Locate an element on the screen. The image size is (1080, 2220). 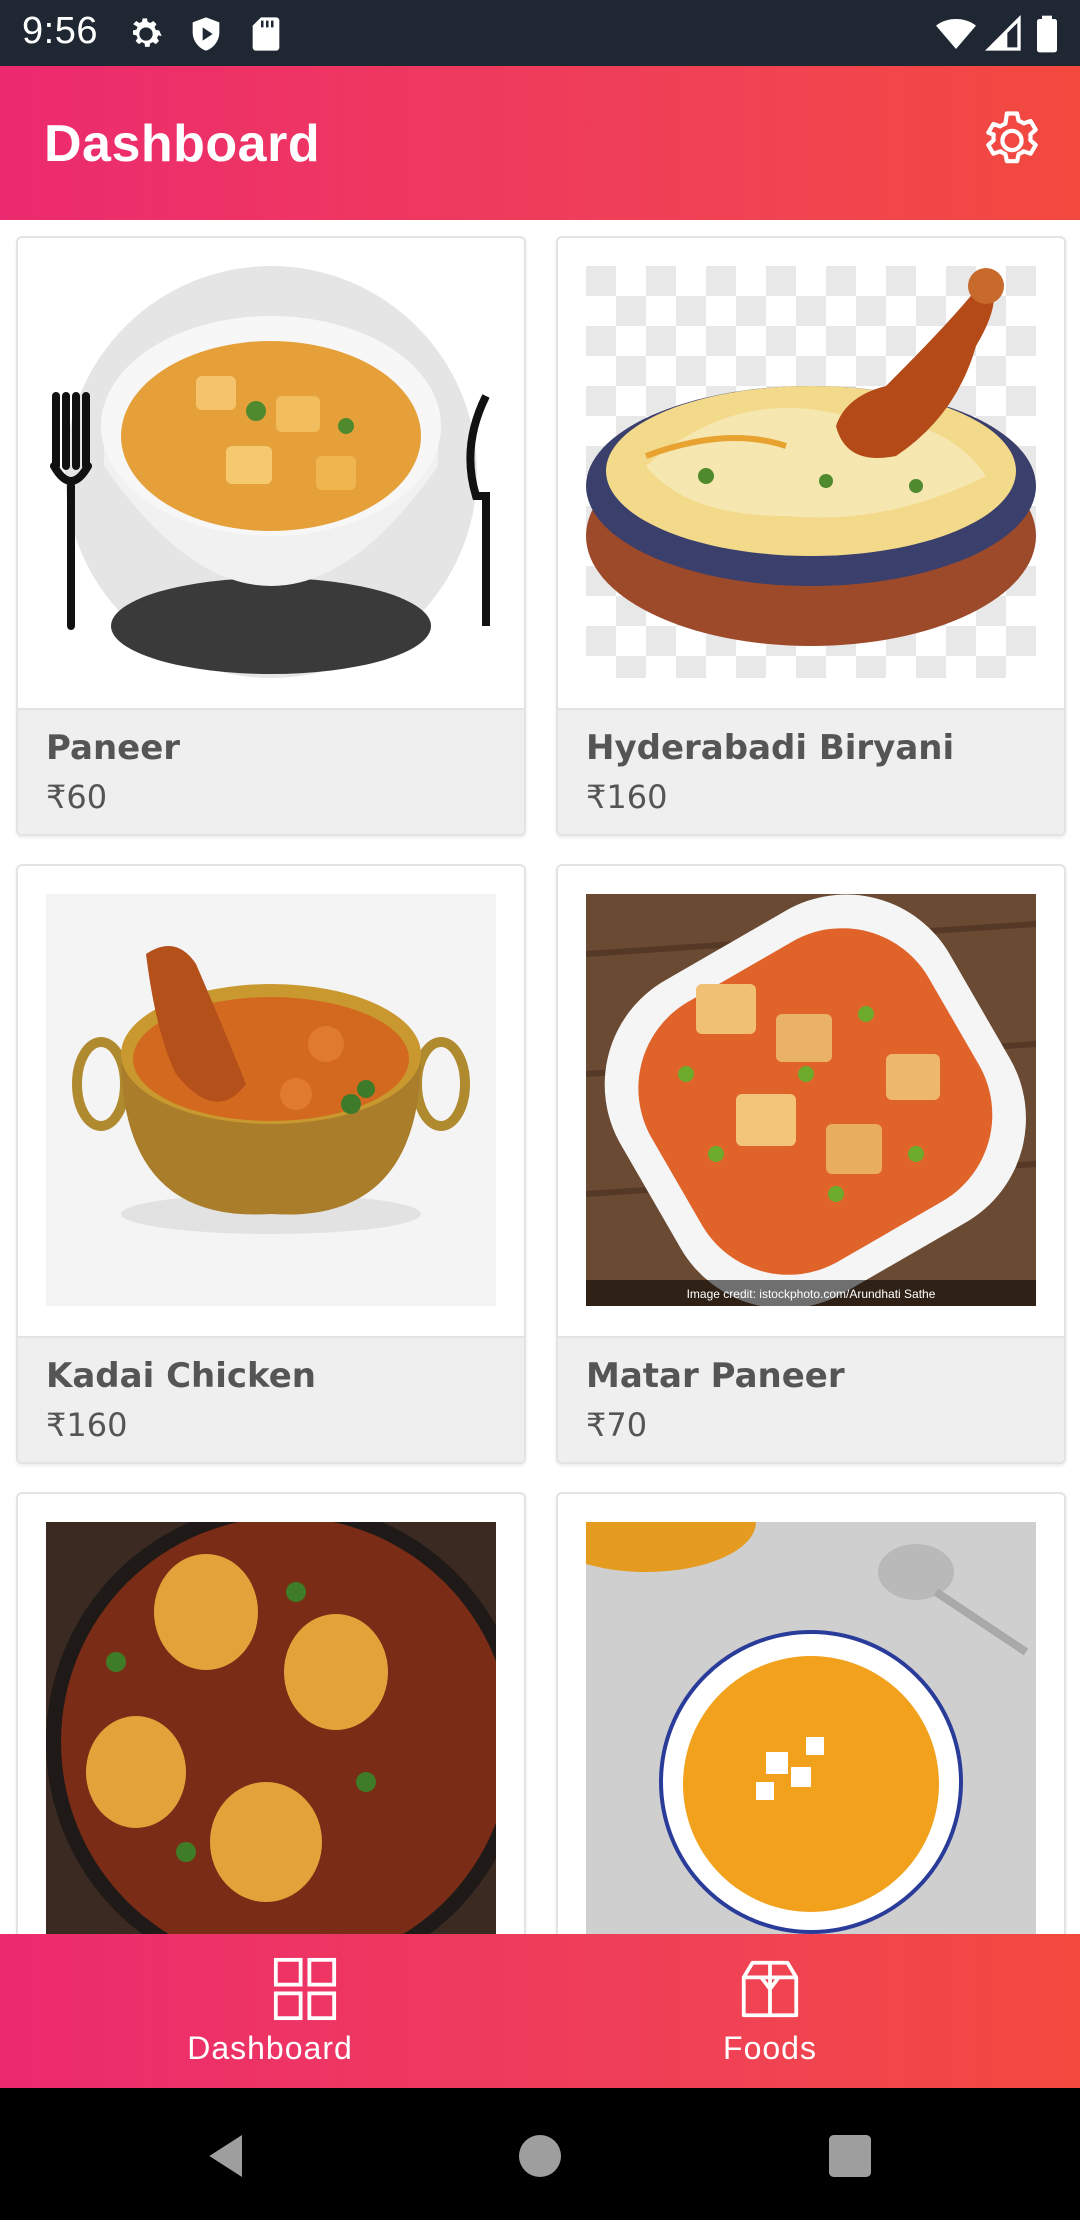
gear-icon is located at coordinates (147, 32).